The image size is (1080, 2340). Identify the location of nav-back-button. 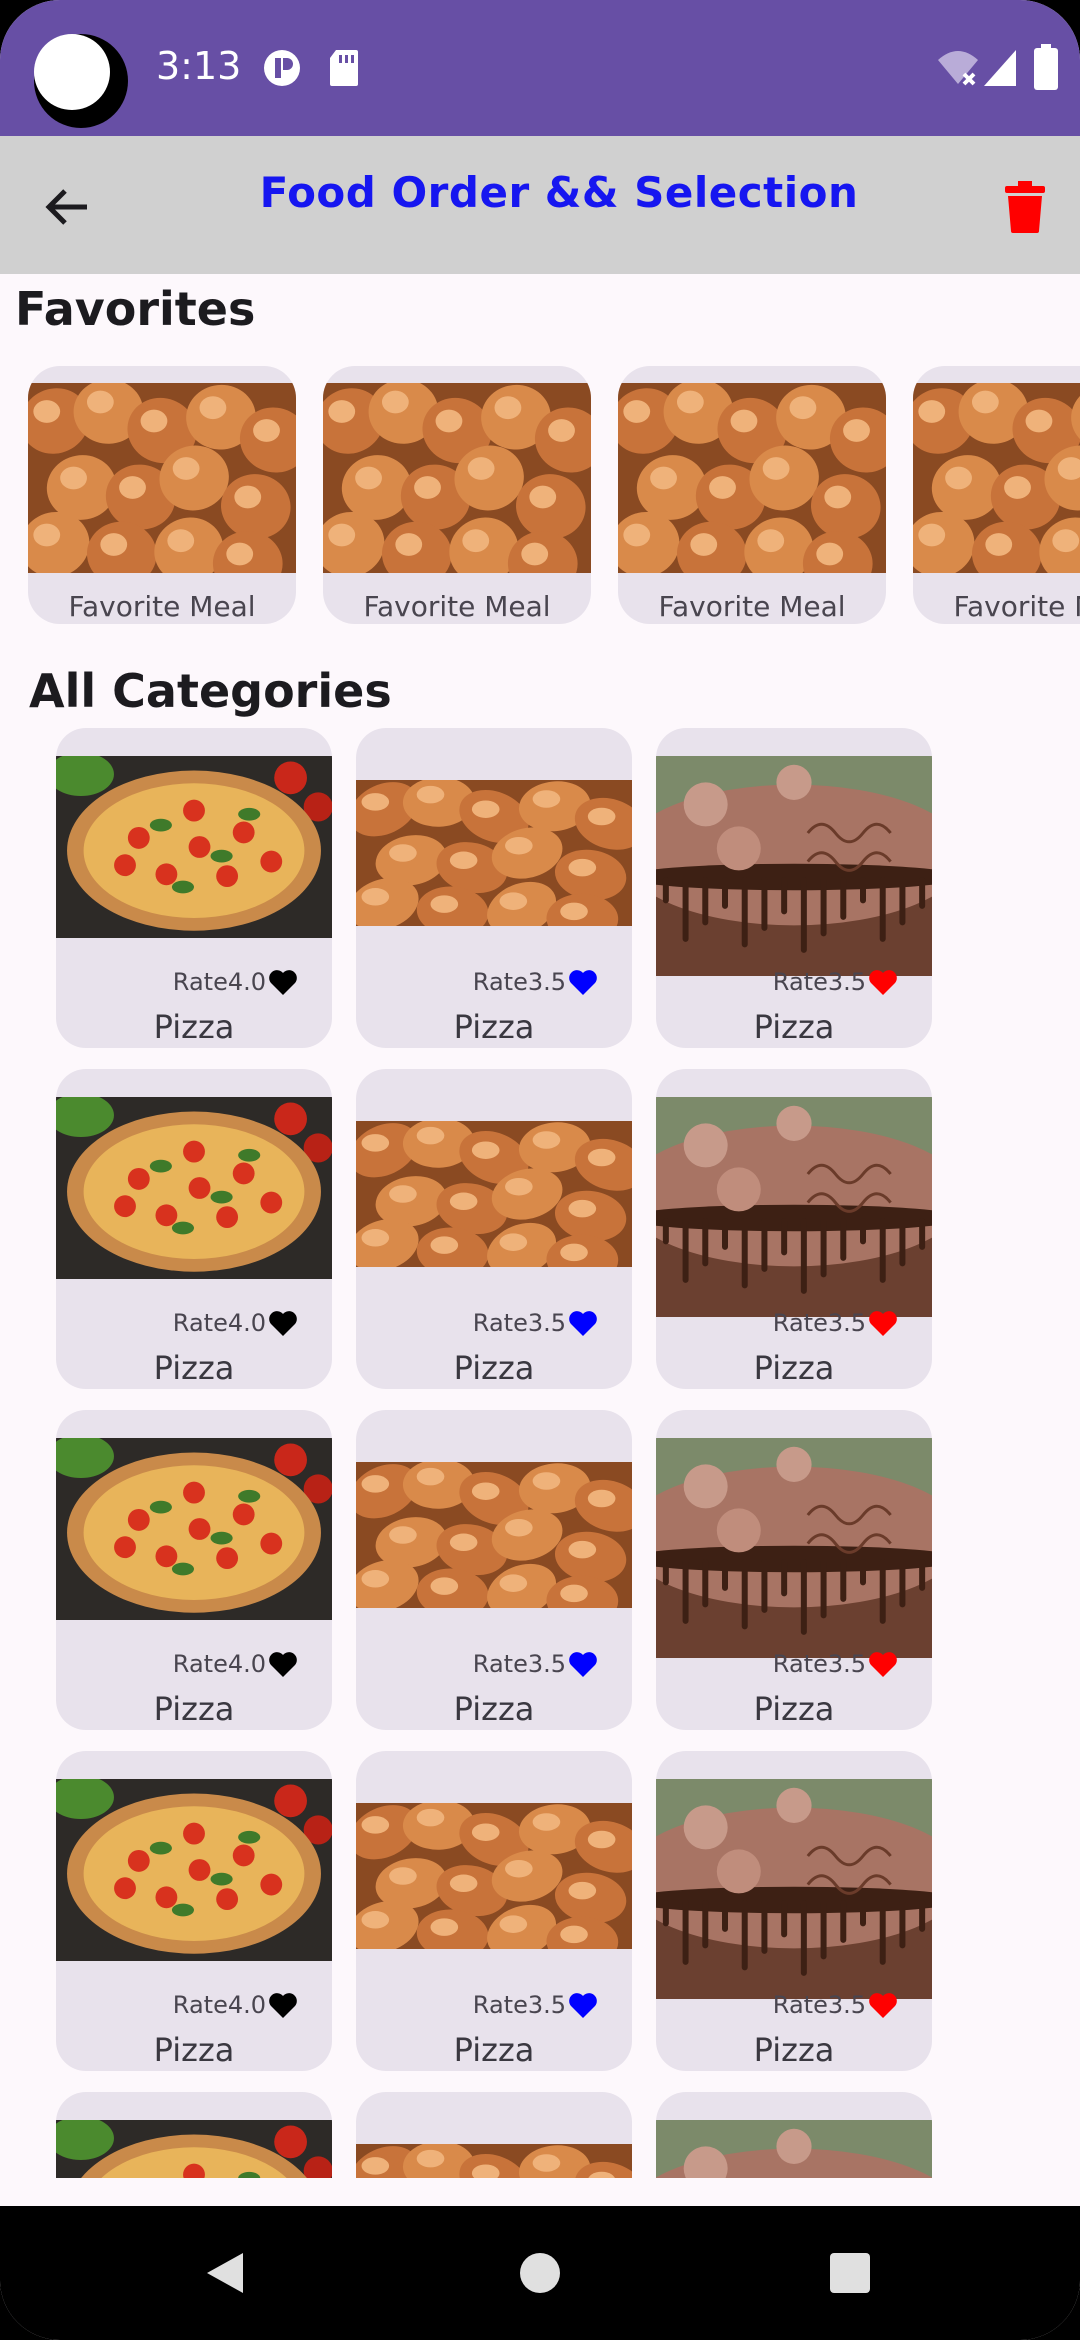
(225, 2273).